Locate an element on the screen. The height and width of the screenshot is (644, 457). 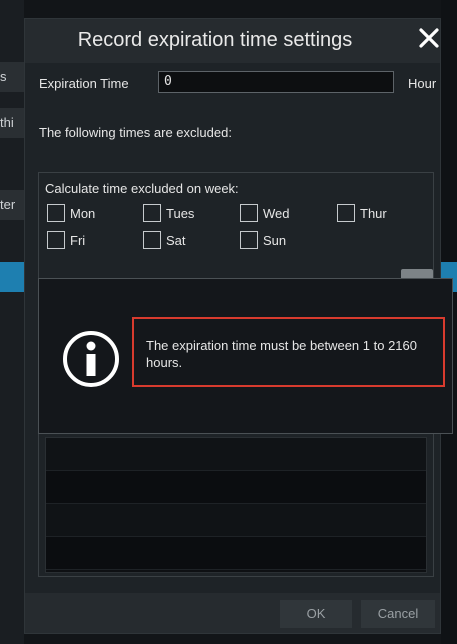
background-tab-3: ter is located at coordinates (12, 205).